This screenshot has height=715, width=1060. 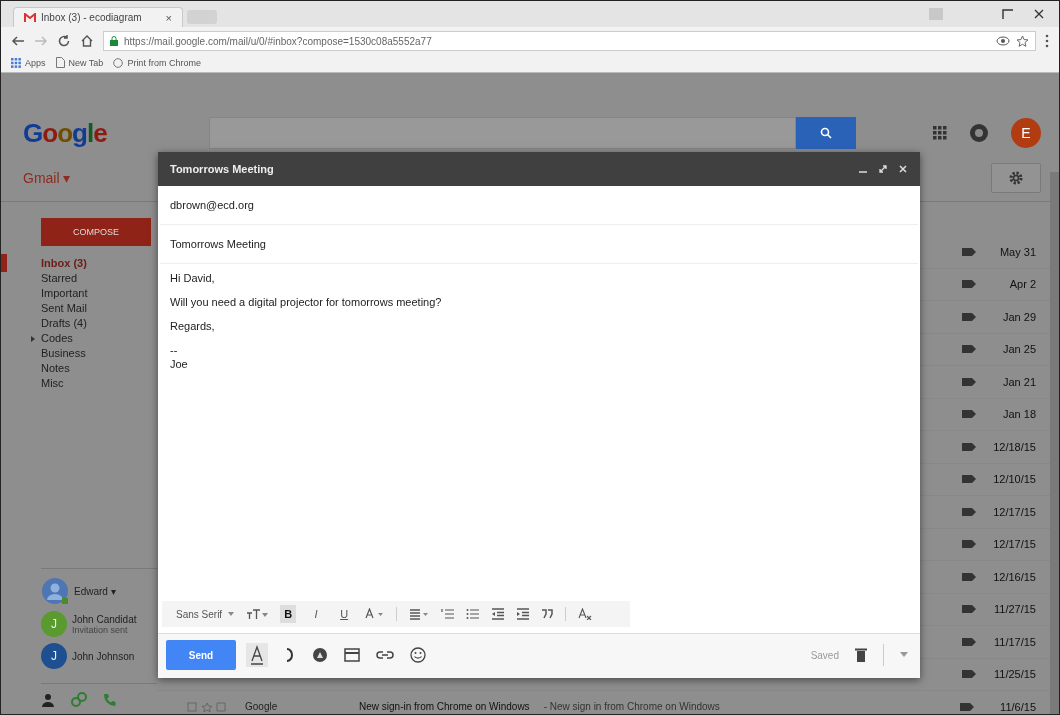 What do you see at coordinates (168, 17) in the screenshot?
I see `tab-close: ×` at bounding box center [168, 17].